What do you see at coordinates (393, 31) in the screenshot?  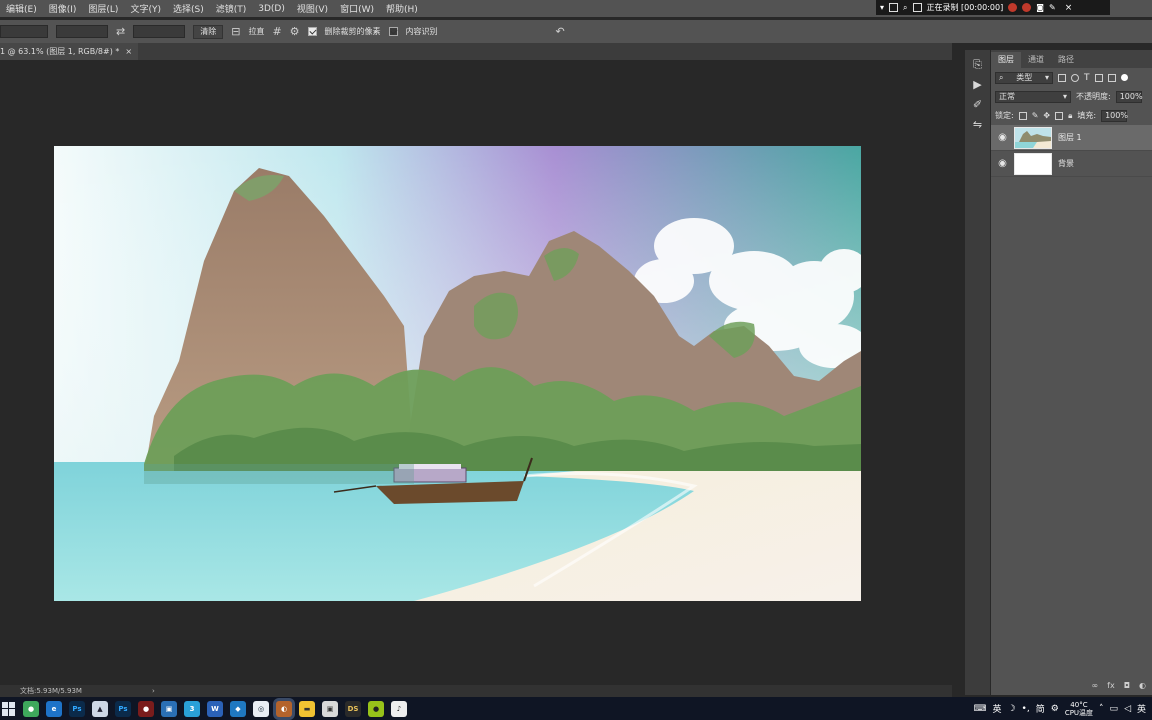 I see `content-aware-checkbox` at bounding box center [393, 31].